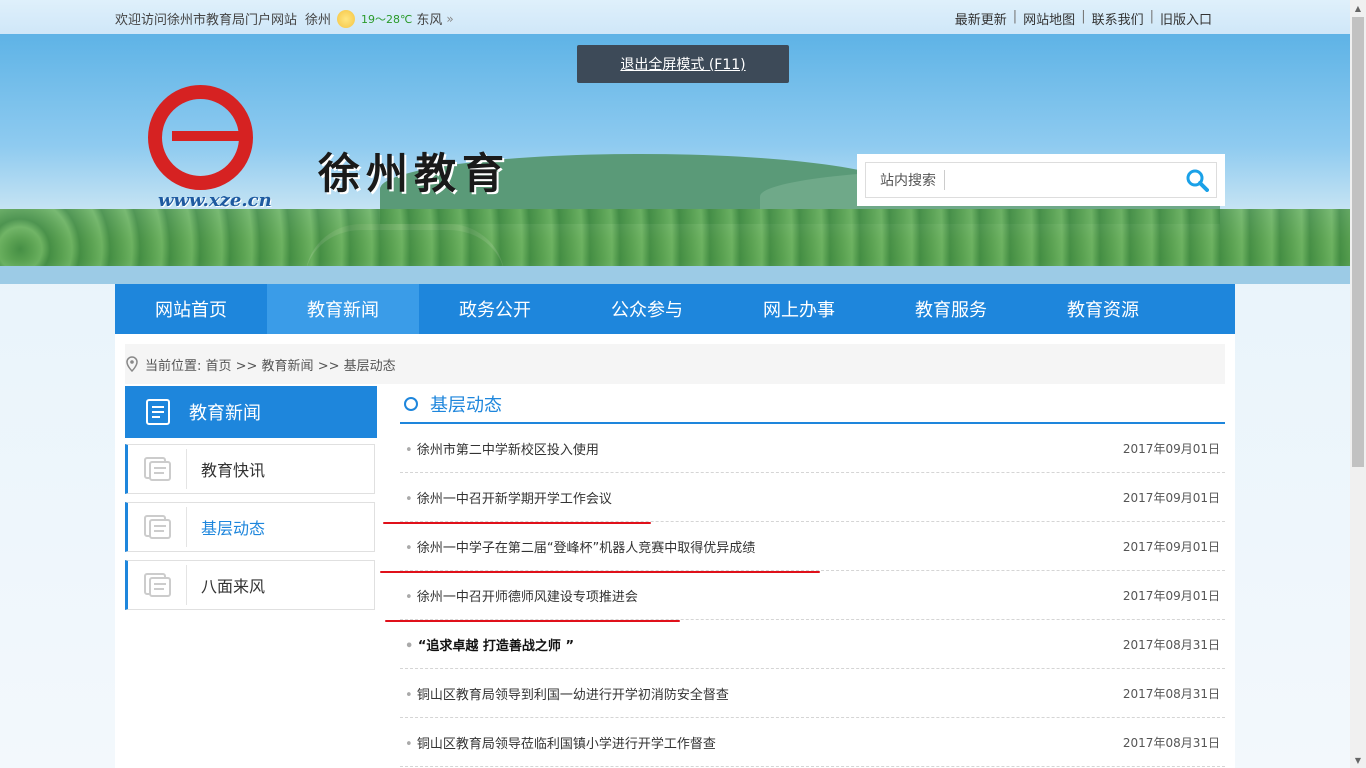  What do you see at coordinates (225, 413) in the screenshot?
I see `sidebar-header-label: 教育新闻` at bounding box center [225, 413].